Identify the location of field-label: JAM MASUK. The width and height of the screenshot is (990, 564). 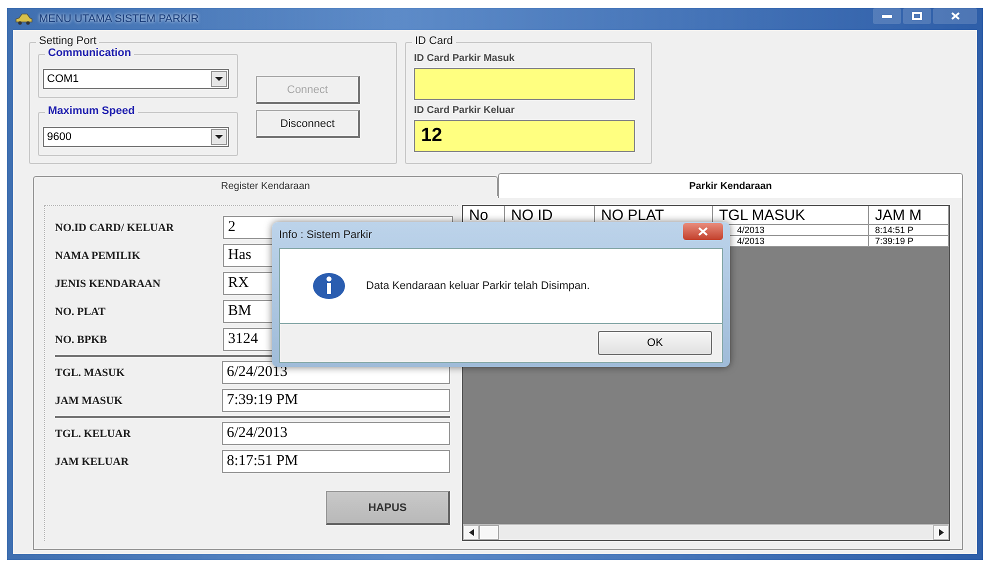
(89, 400).